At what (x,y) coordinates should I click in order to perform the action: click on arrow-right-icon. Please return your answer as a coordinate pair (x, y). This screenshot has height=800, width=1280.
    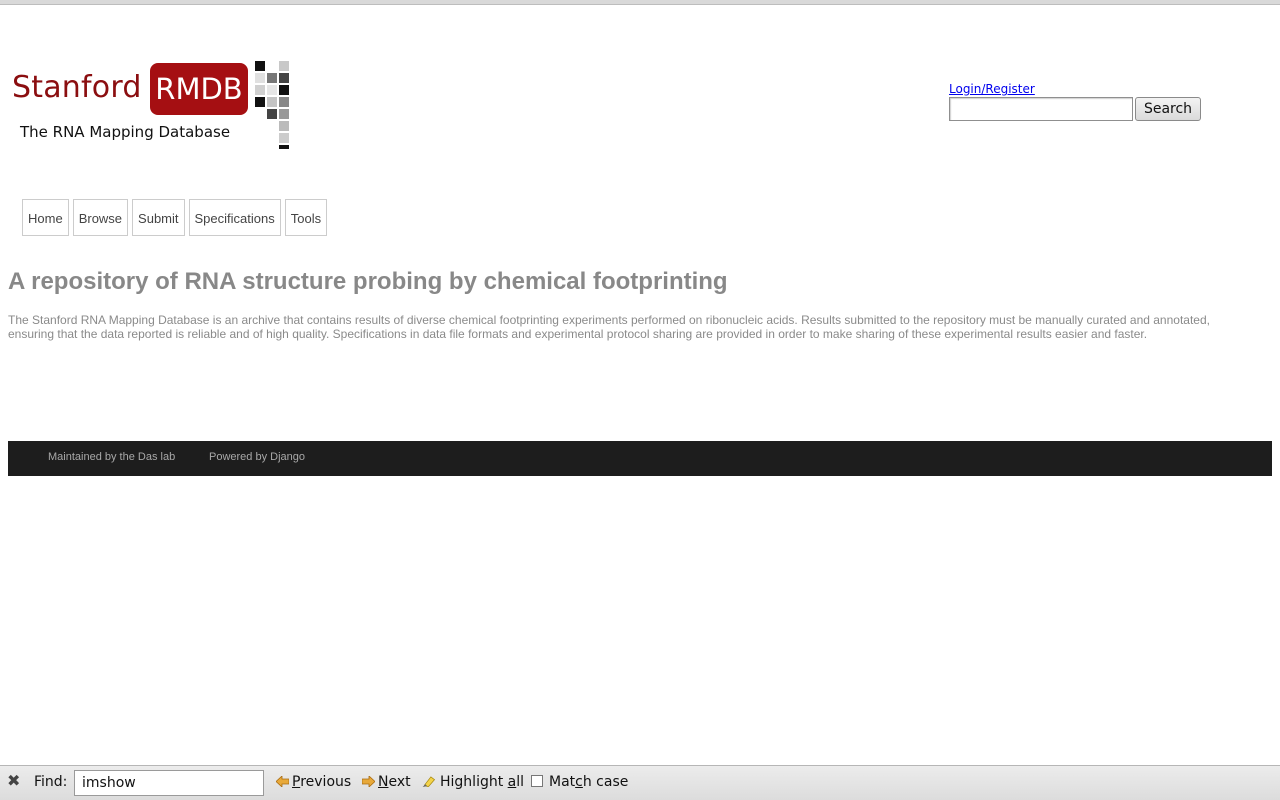
    Looking at the image, I should click on (368, 781).